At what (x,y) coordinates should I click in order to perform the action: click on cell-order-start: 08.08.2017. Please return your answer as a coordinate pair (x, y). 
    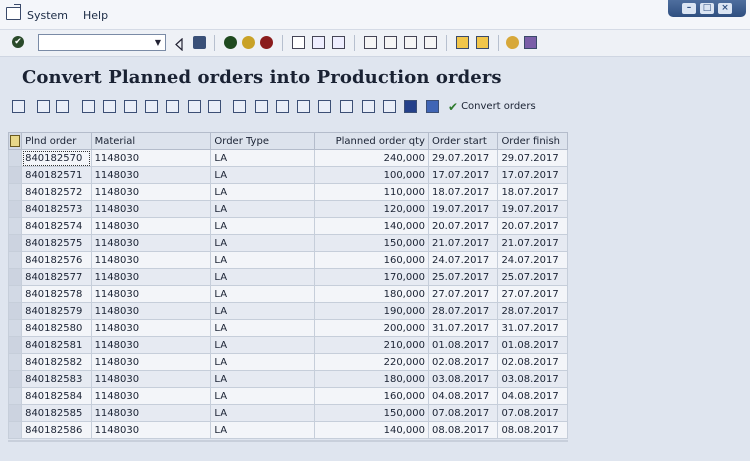
    Looking at the image, I should click on (463, 430).